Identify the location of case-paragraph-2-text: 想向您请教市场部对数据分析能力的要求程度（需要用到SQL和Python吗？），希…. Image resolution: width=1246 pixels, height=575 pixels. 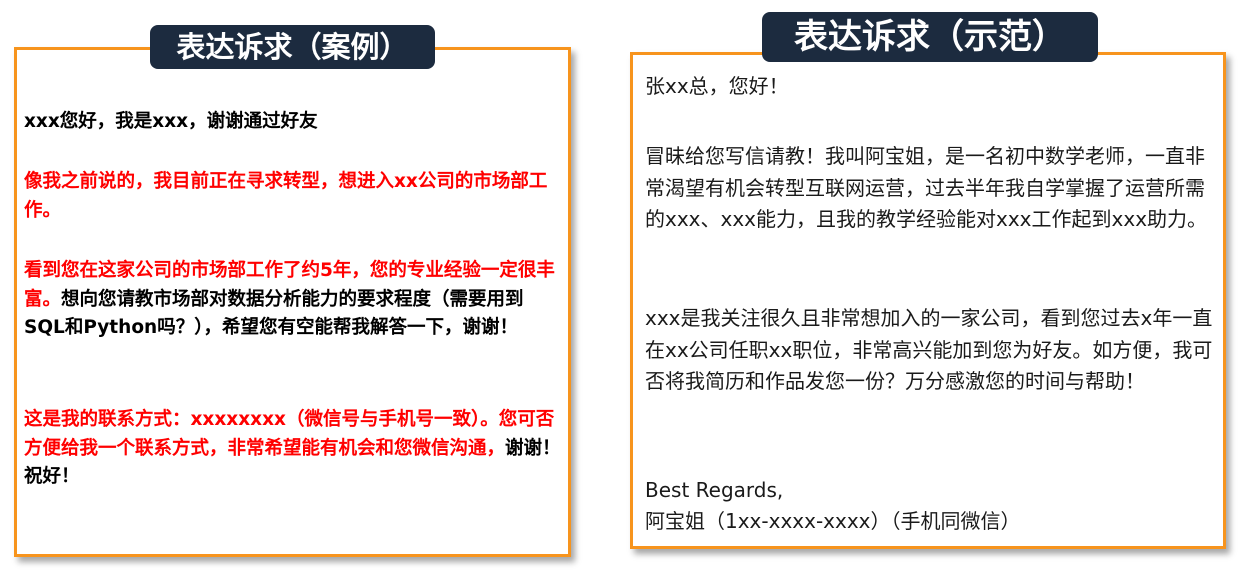
(274, 313).